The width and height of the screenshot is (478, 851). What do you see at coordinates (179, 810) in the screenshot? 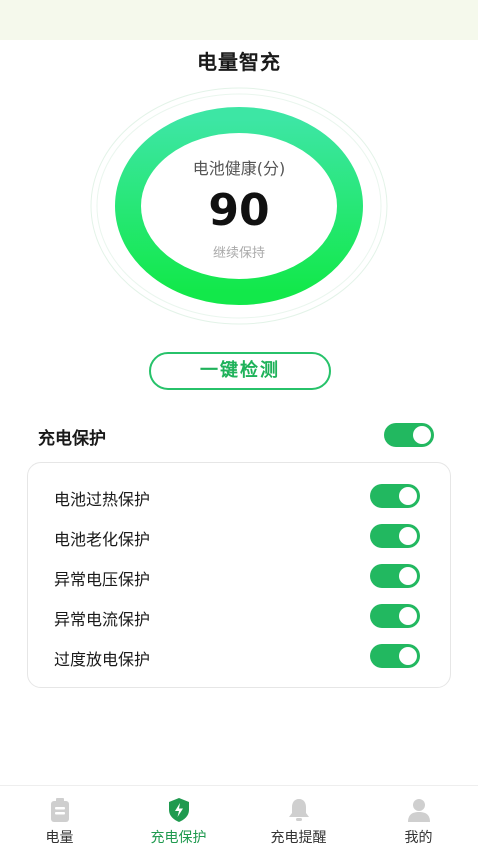
I see `shield-bolt-icon` at bounding box center [179, 810].